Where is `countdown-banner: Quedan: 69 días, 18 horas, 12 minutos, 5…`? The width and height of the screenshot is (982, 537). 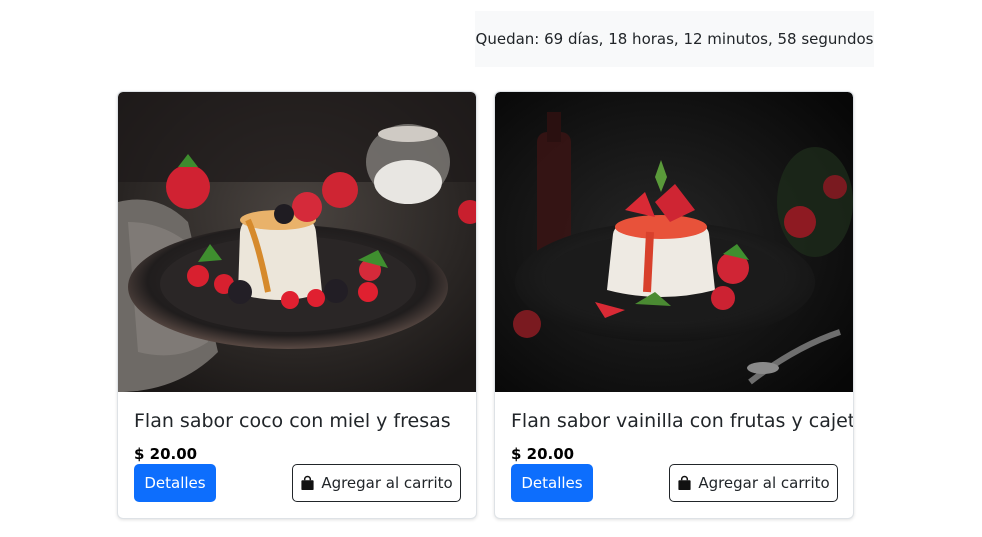 countdown-banner: Quedan: 69 días, 18 horas, 12 minutos, 5… is located at coordinates (674, 39).